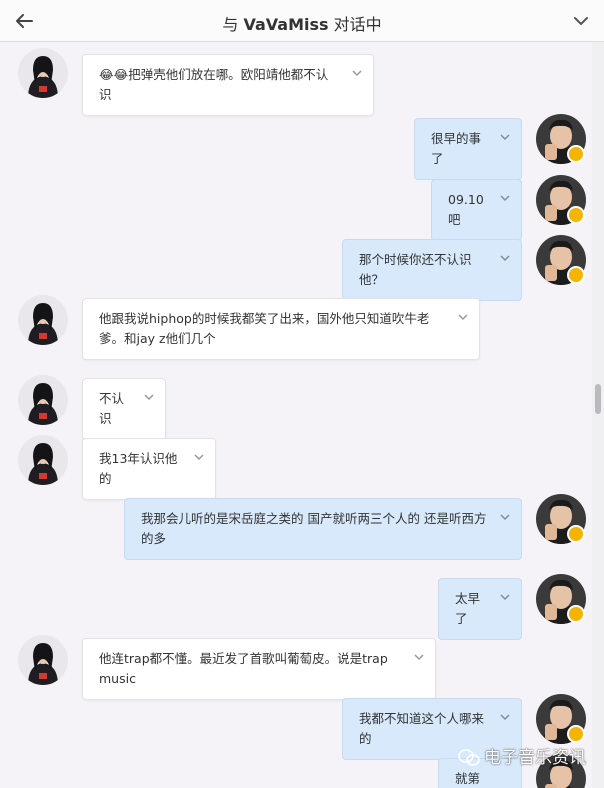  Describe the element at coordinates (112, 408) in the screenshot. I see `message-text: 不认识` at that location.